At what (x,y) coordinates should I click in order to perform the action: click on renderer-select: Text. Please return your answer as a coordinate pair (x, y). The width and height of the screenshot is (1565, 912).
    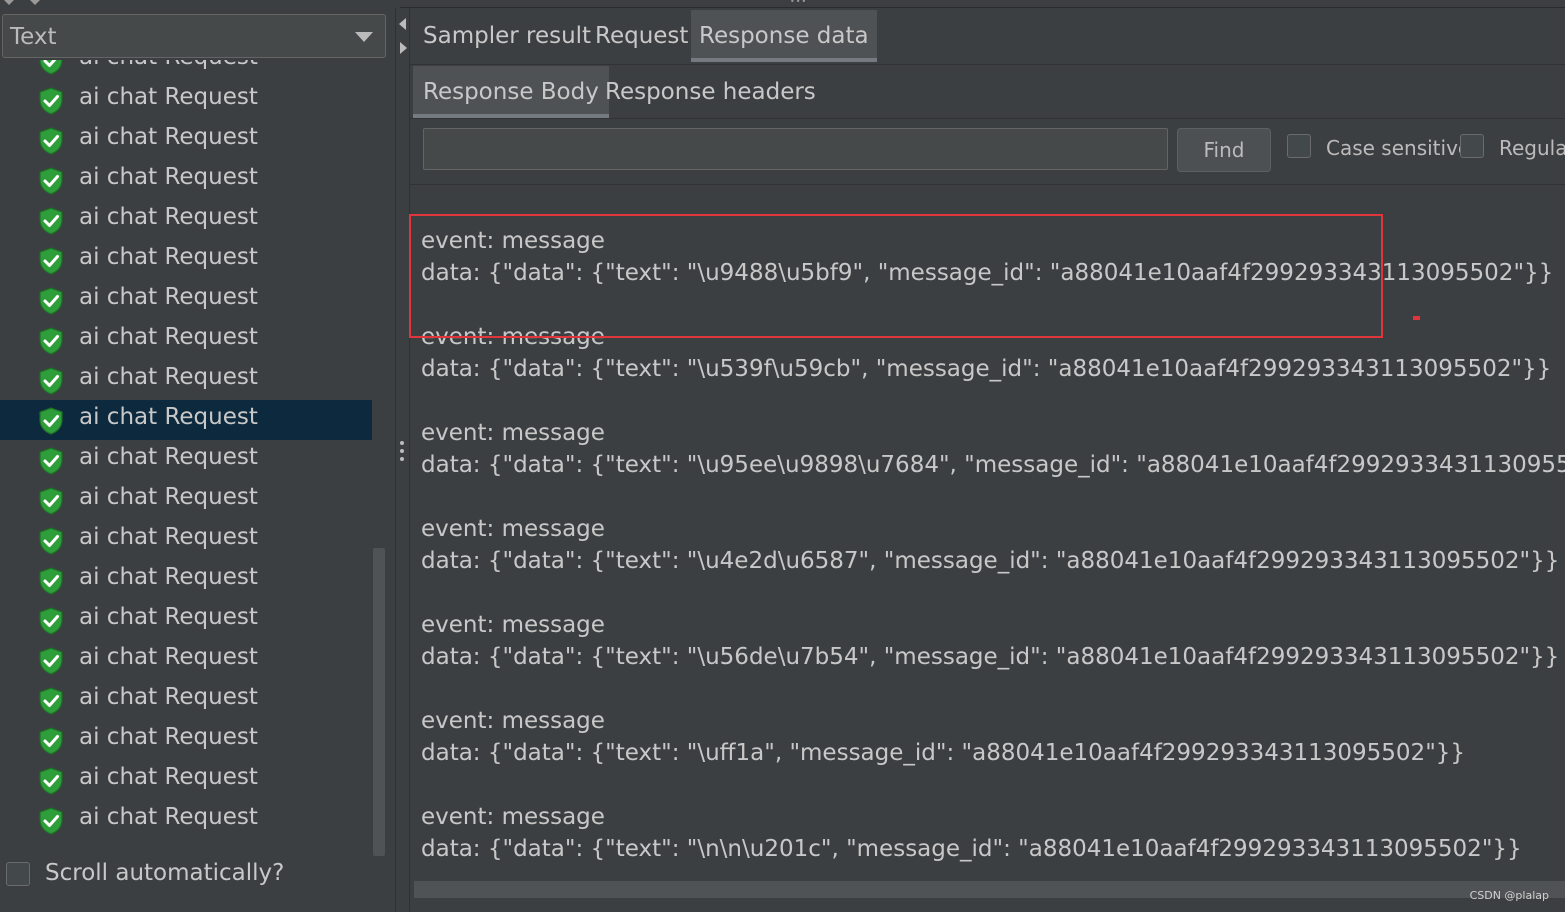
    Looking at the image, I should click on (194, 36).